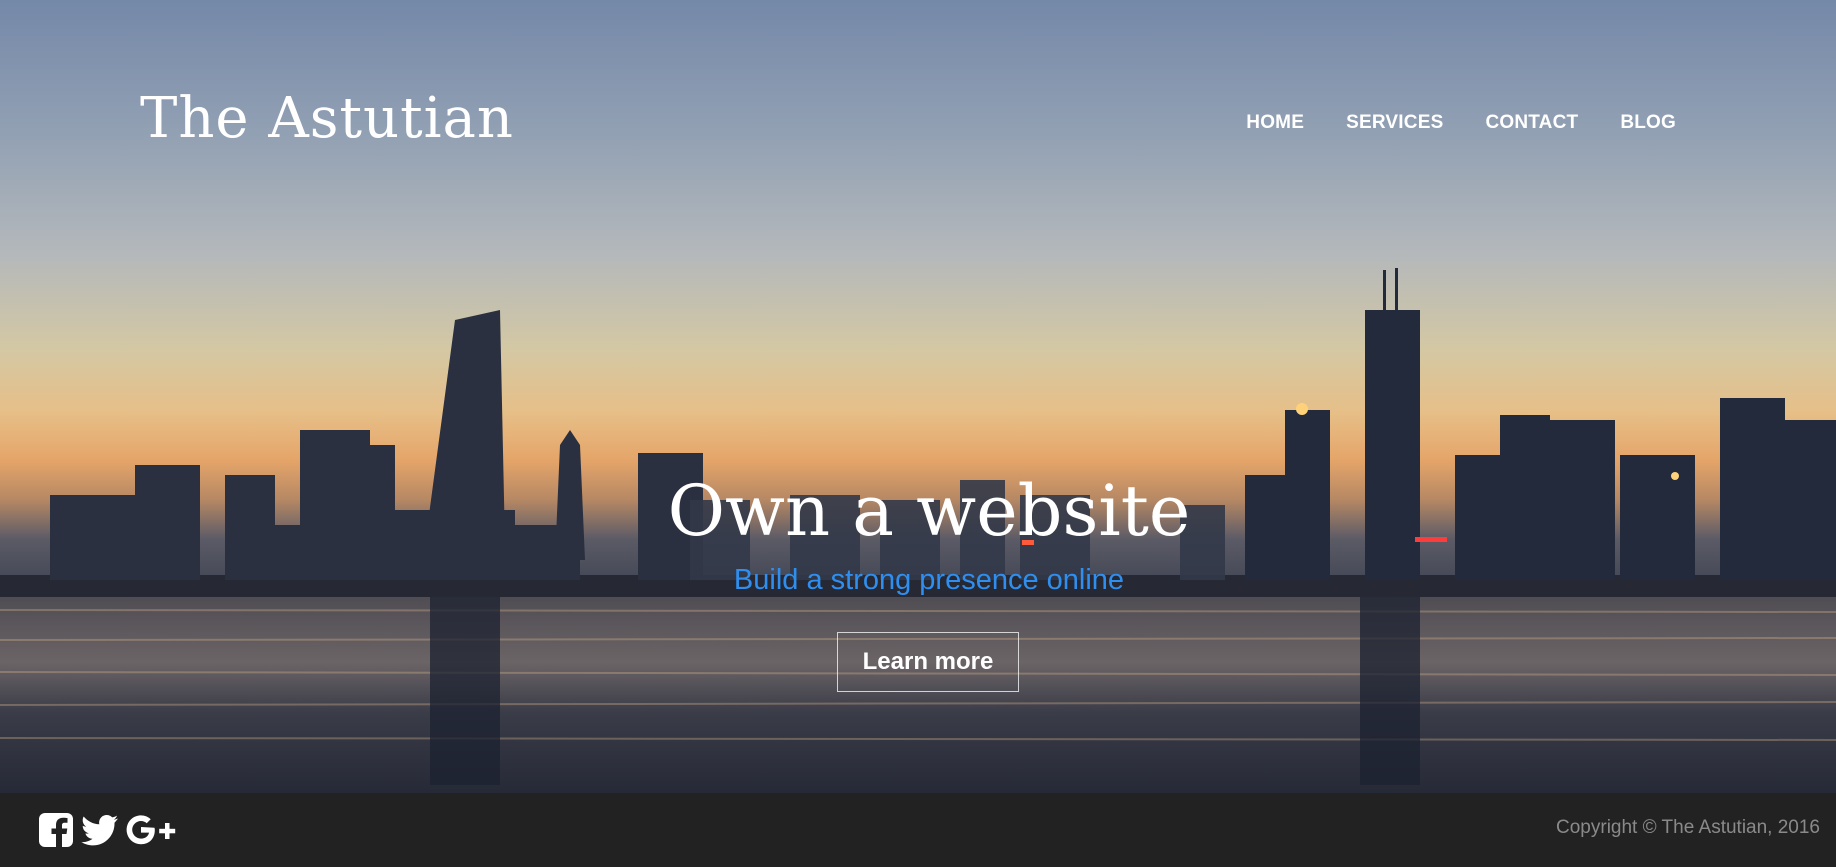  Describe the element at coordinates (153, 832) in the screenshot. I see `google-plus-icon` at that location.